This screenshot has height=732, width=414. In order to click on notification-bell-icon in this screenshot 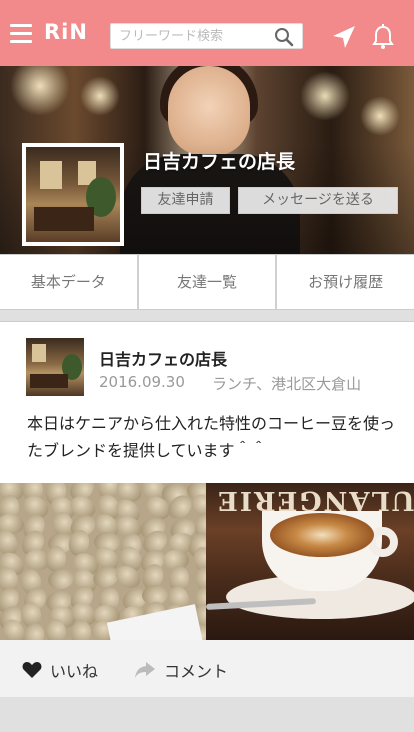, I will do `click(383, 37)`.